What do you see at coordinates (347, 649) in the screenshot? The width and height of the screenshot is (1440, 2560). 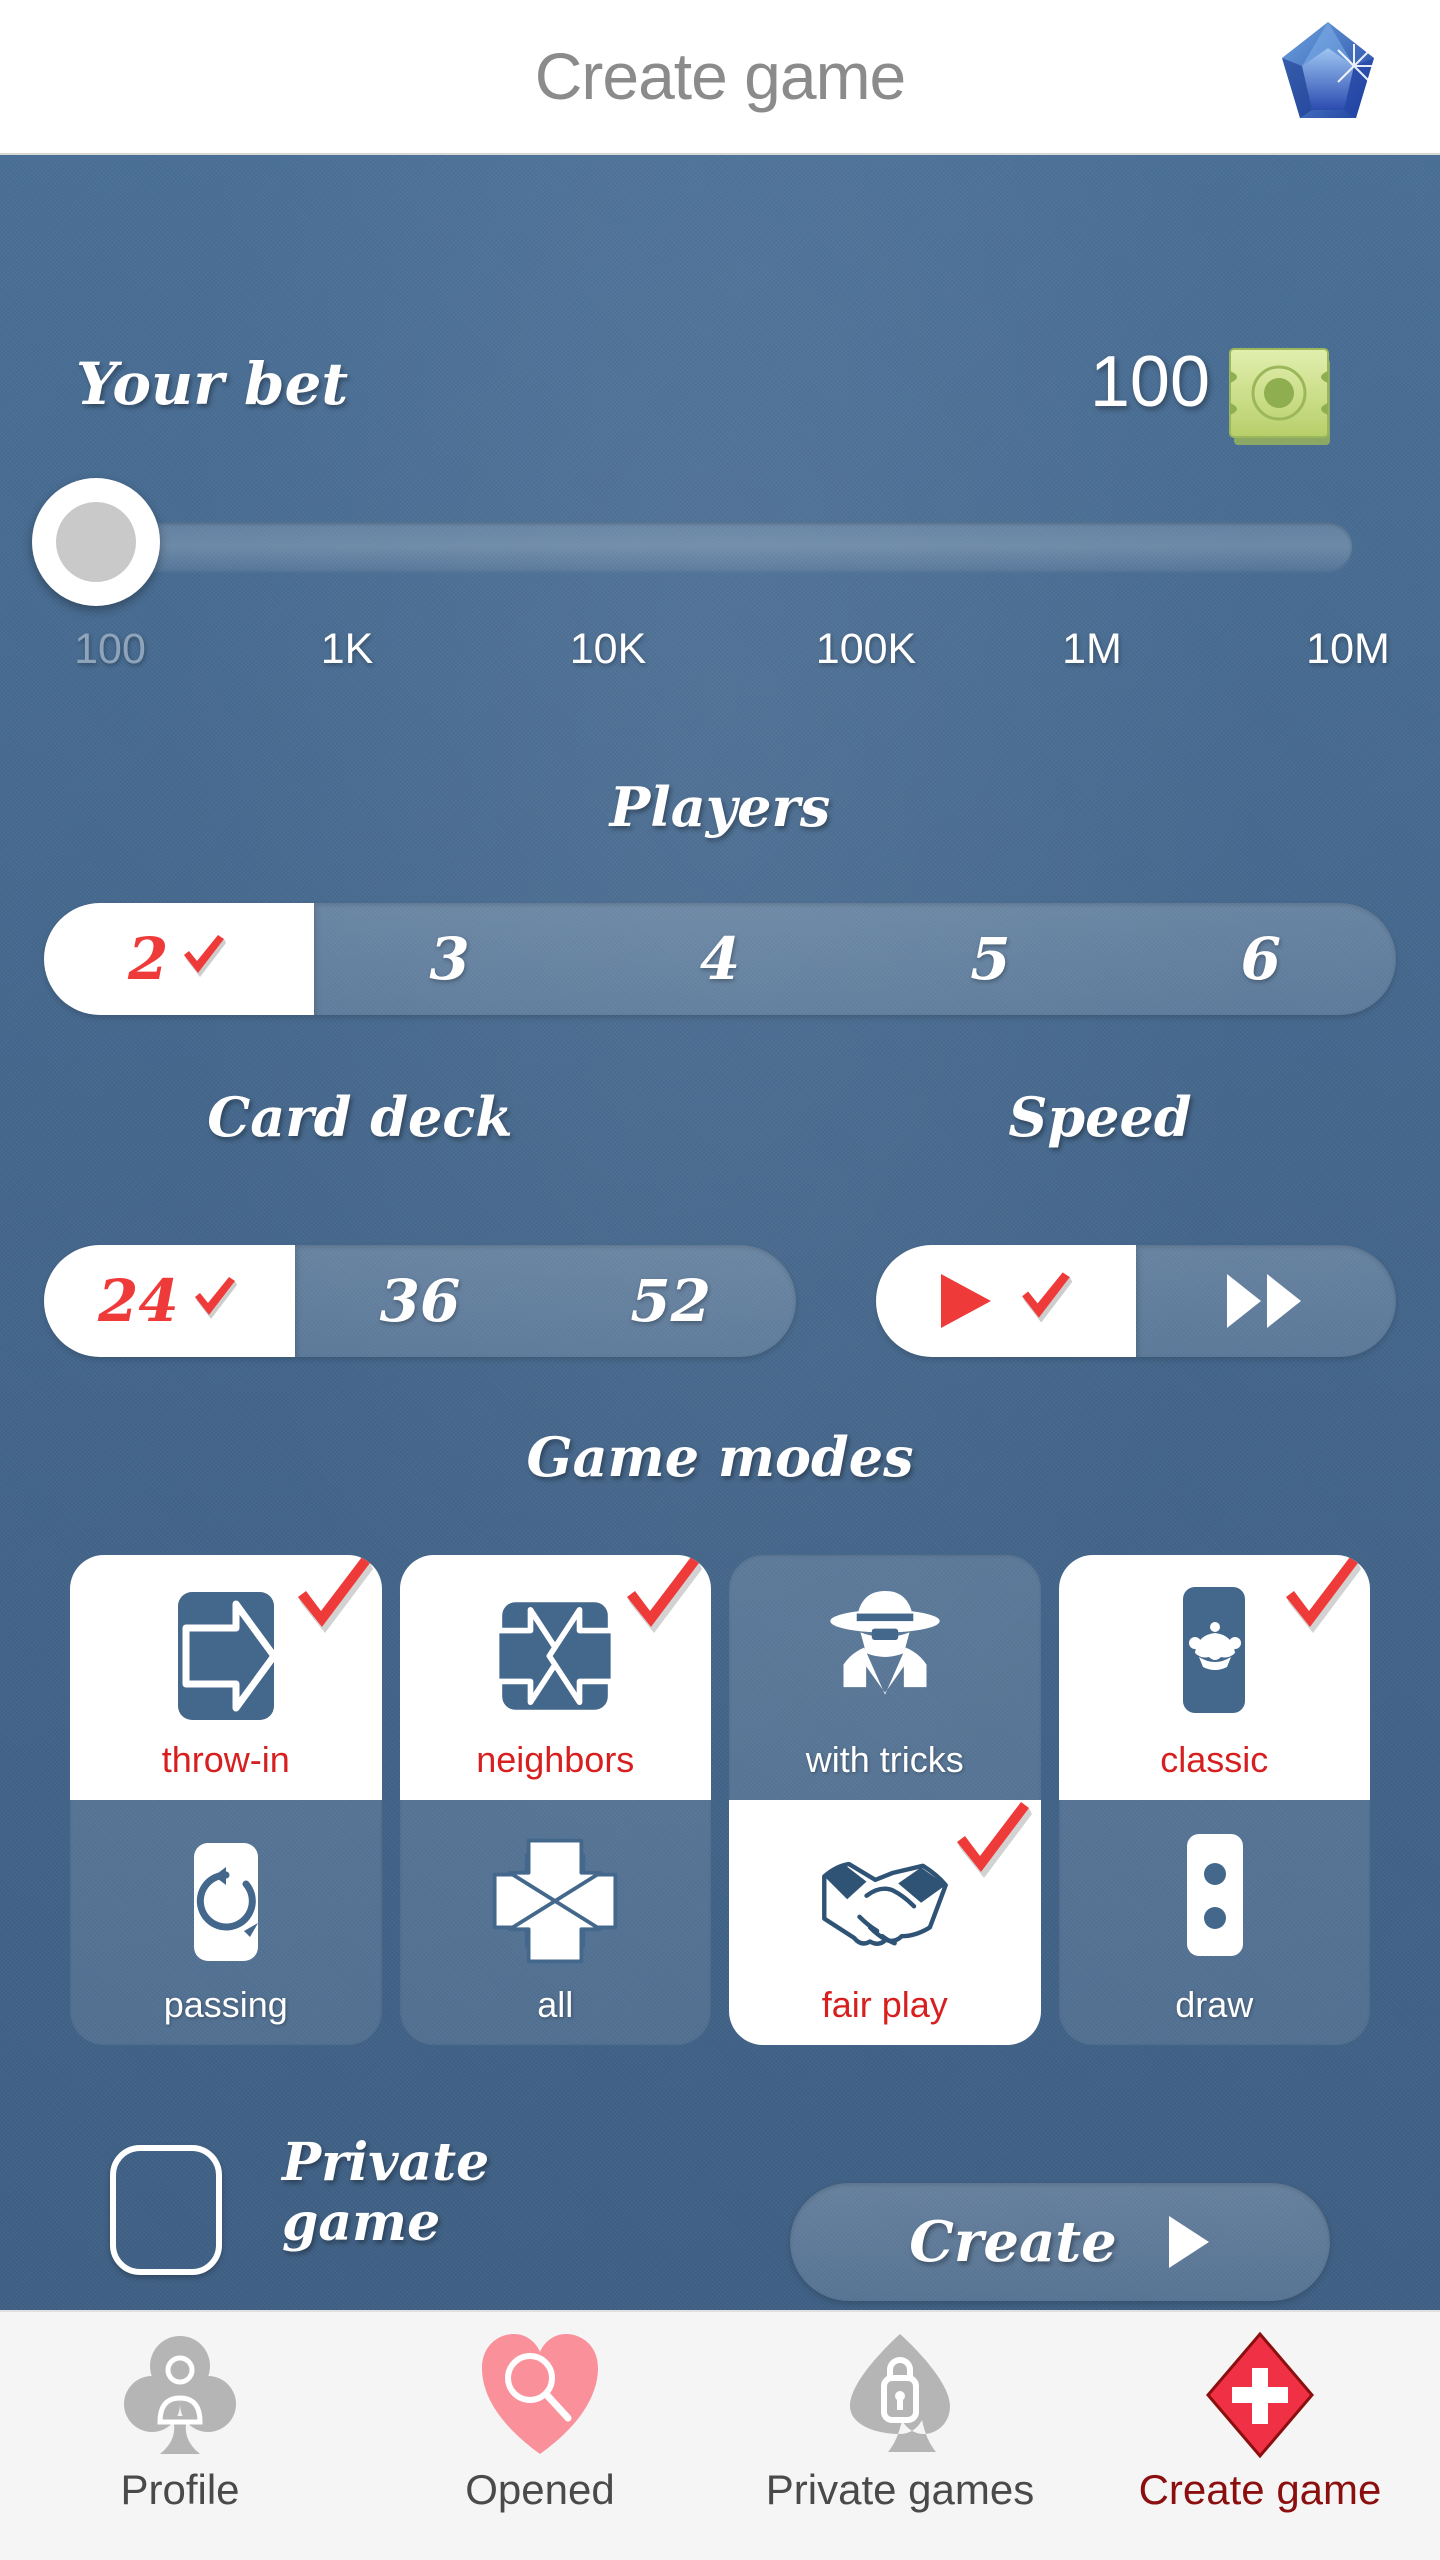 I see `slider-tick-1k: 1K` at bounding box center [347, 649].